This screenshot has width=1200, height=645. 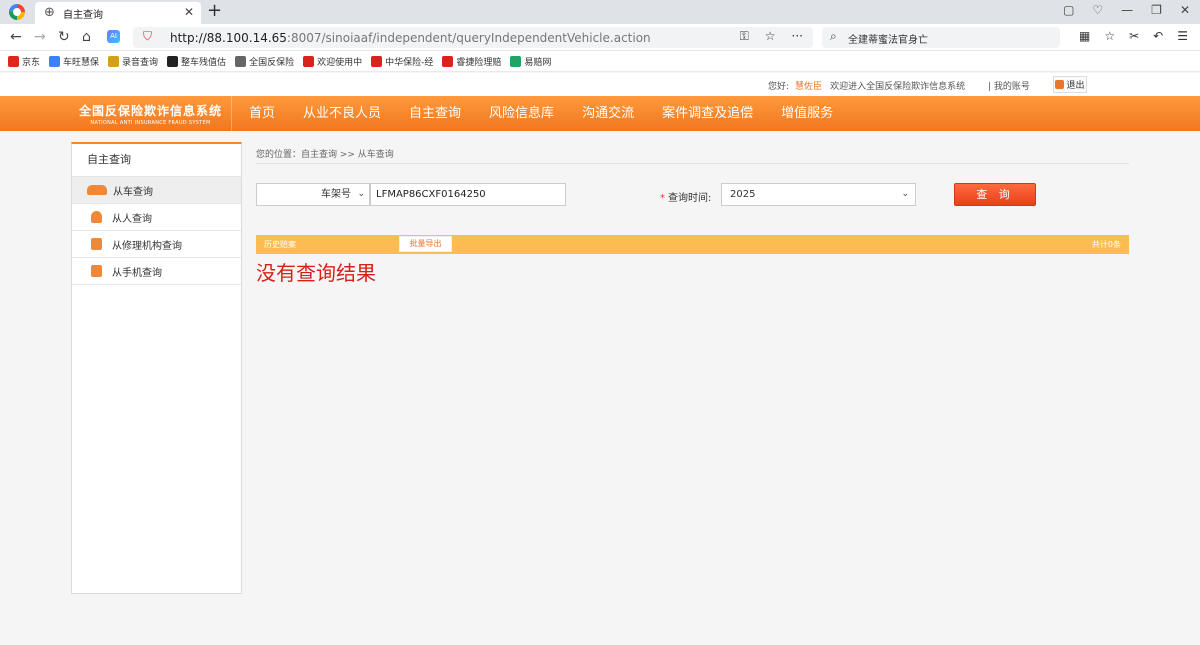 What do you see at coordinates (608, 113) in the screenshot?
I see `nav-communication: 沟通交流` at bounding box center [608, 113].